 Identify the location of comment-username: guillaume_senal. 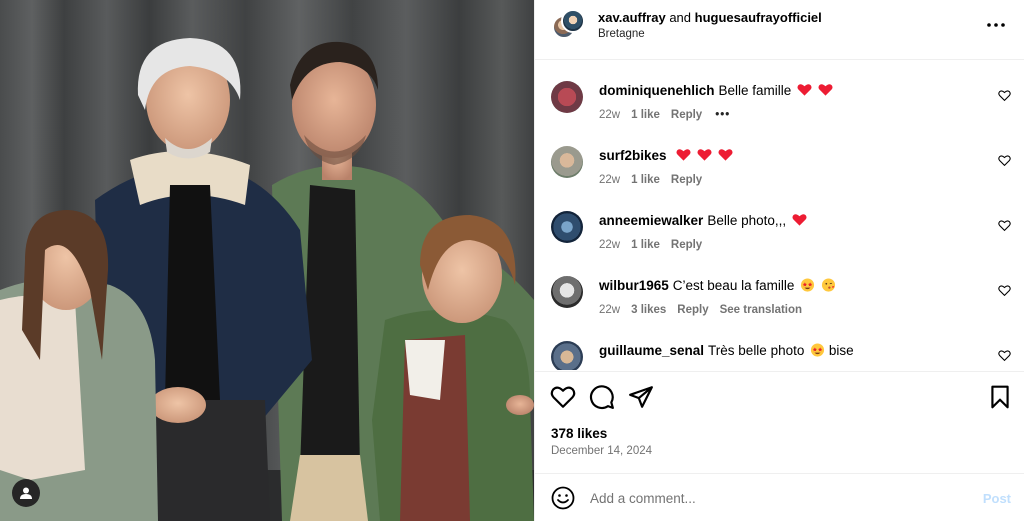
(651, 350).